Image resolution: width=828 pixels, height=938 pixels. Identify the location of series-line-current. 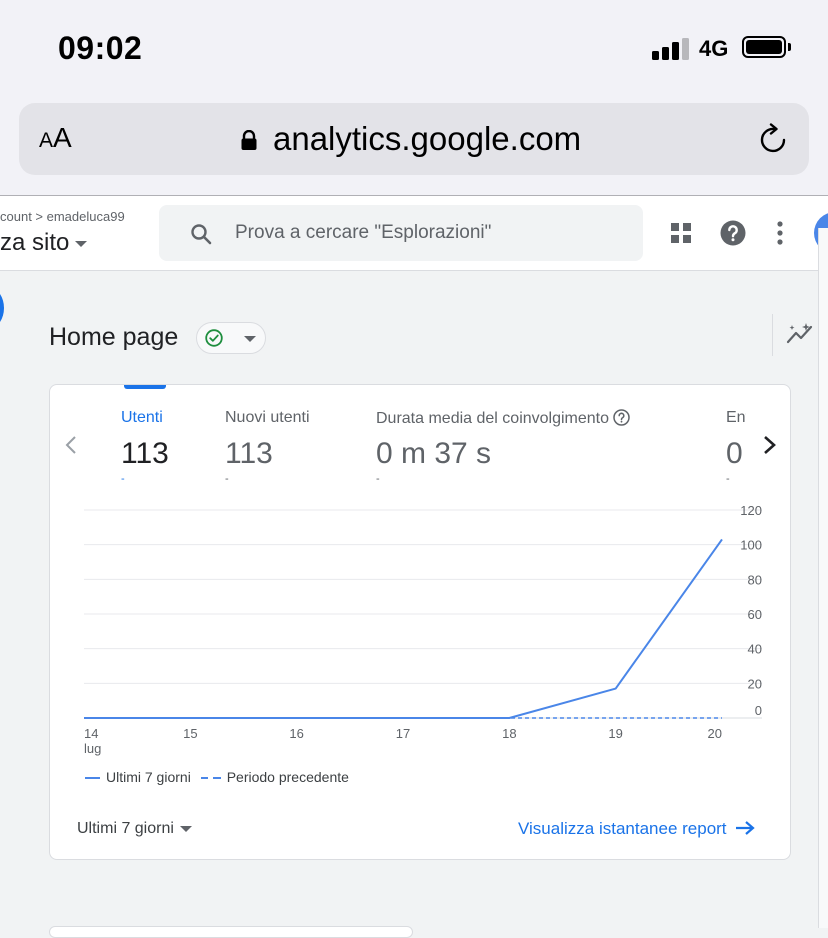
(403, 628).